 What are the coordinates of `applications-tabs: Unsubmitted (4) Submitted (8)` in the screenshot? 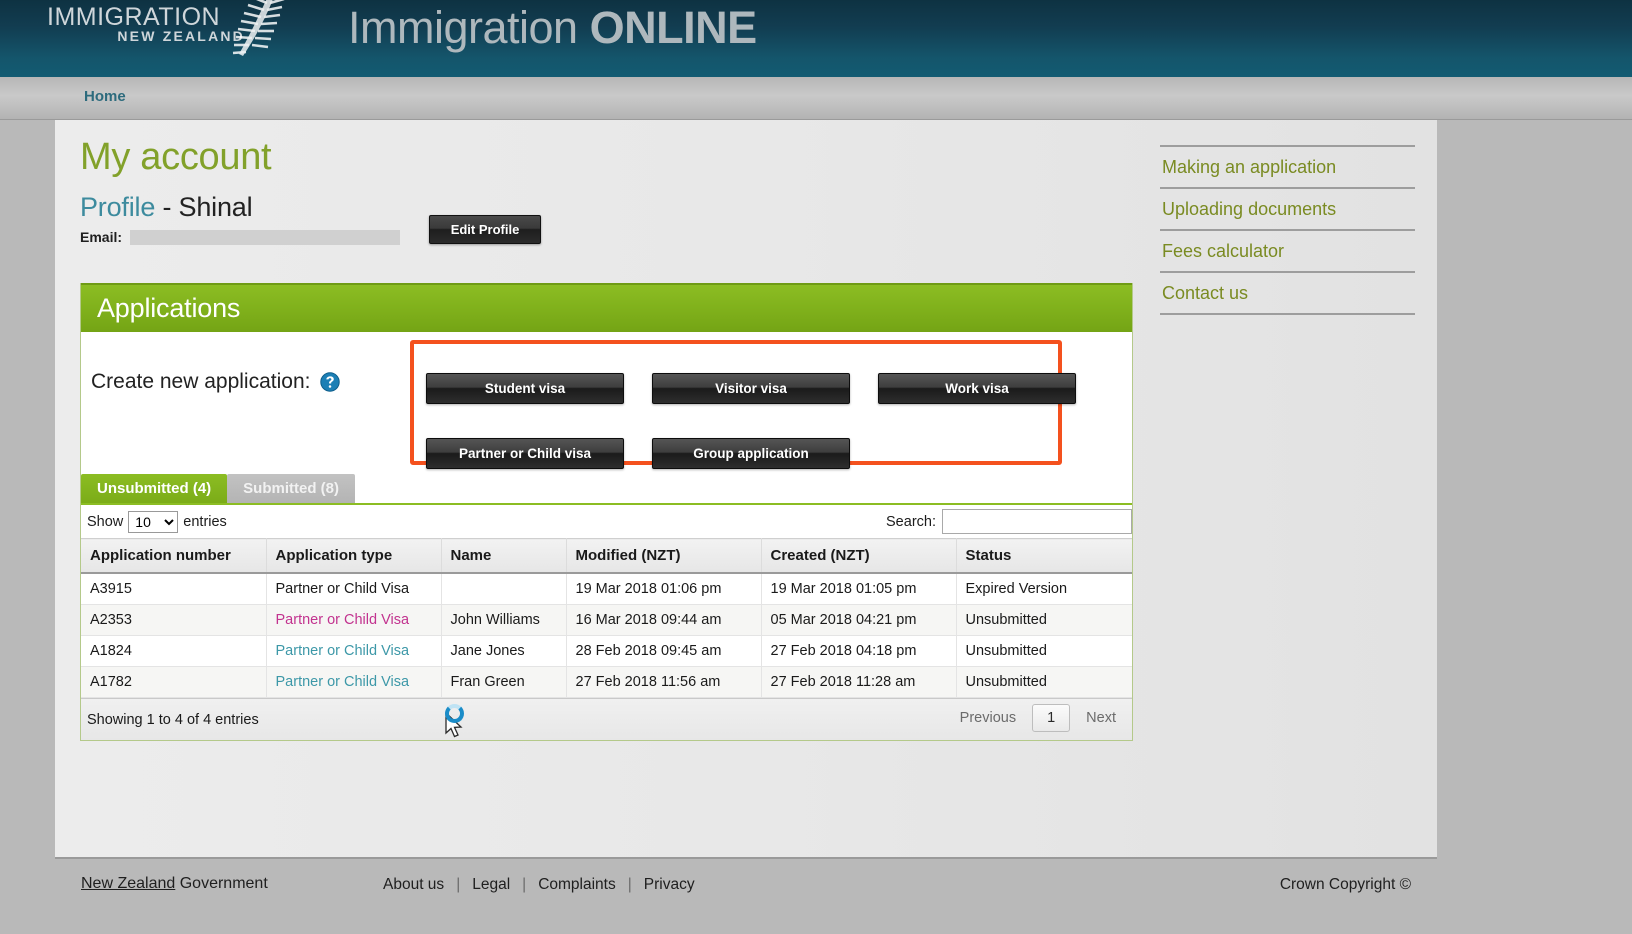 It's located at (606, 488).